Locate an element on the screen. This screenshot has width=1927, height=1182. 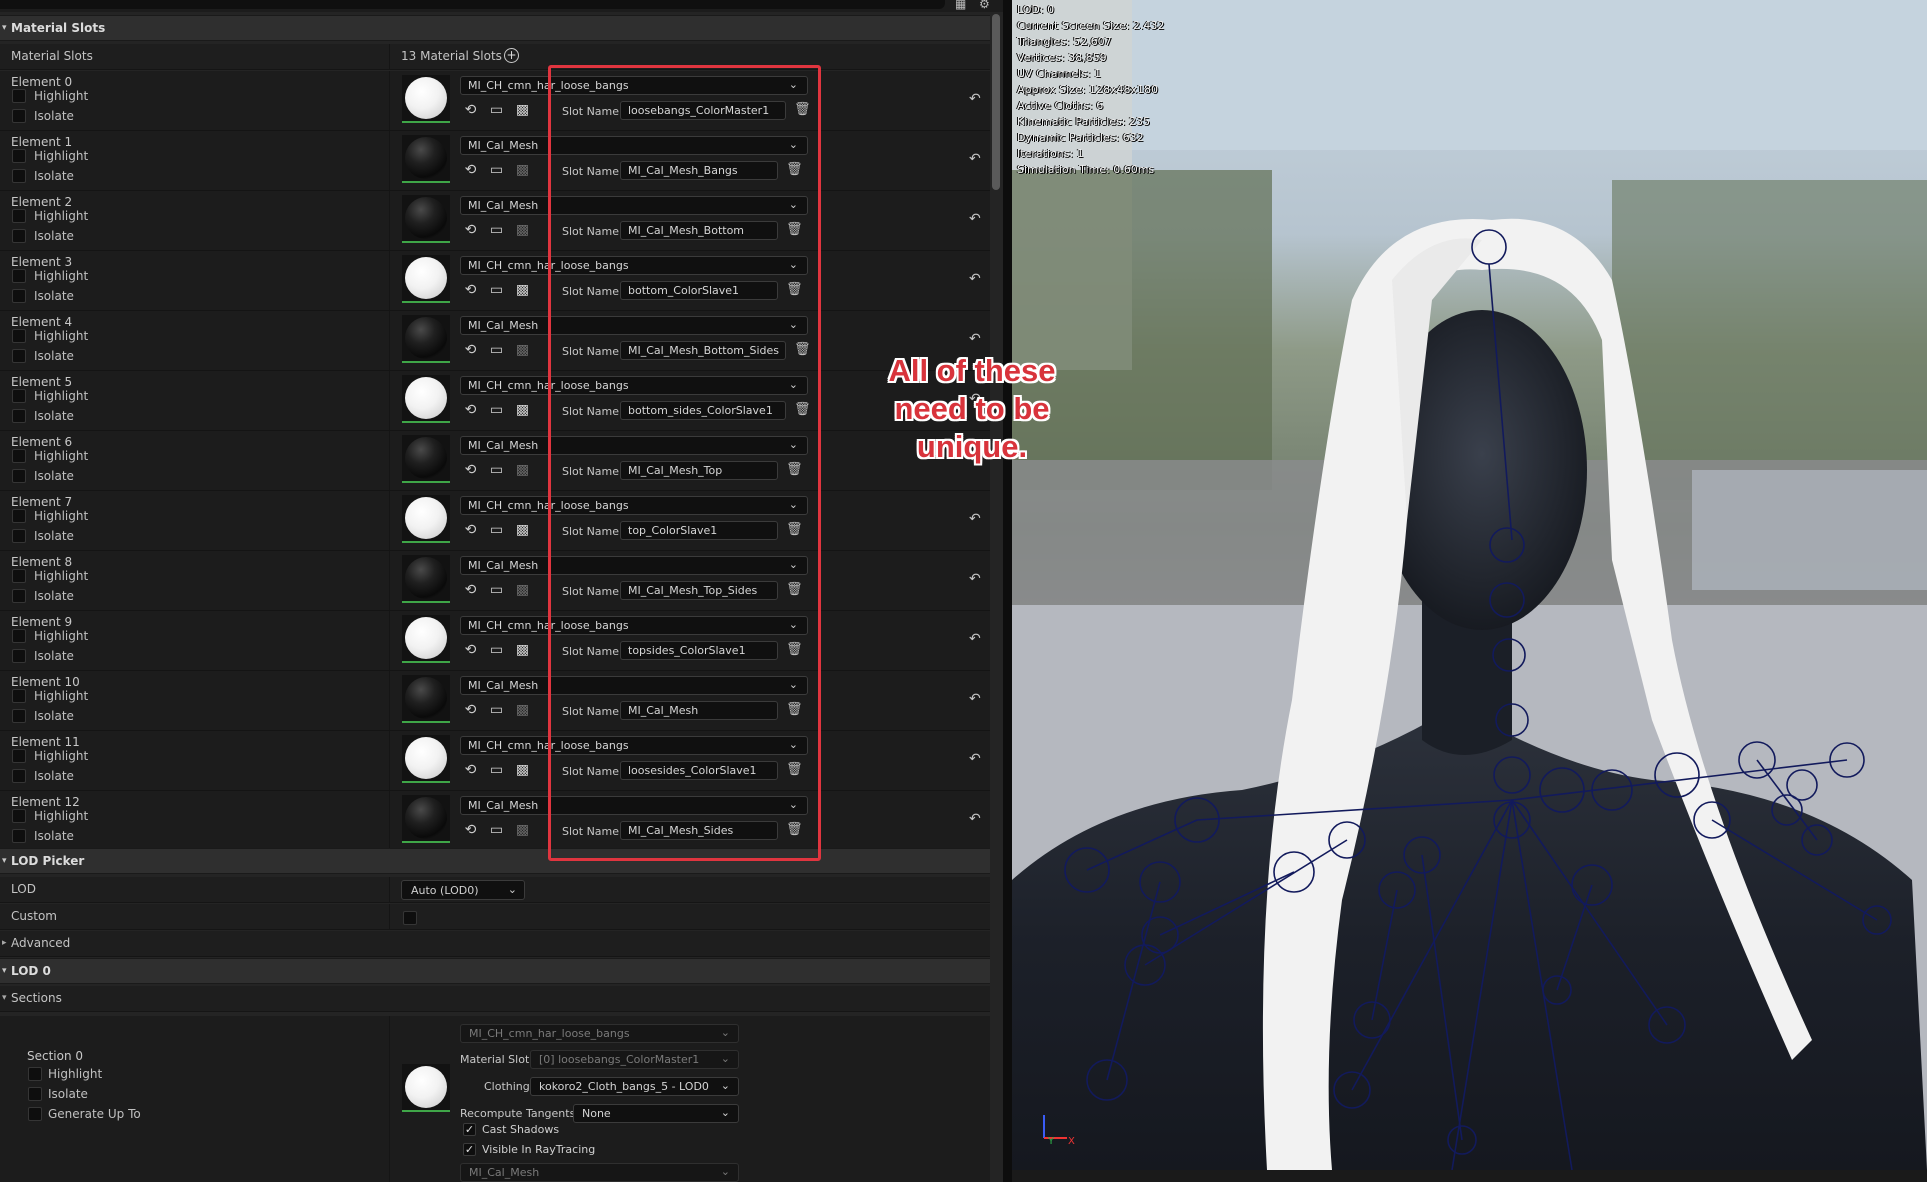
add-slot-icon: + is located at coordinates (511, 55).